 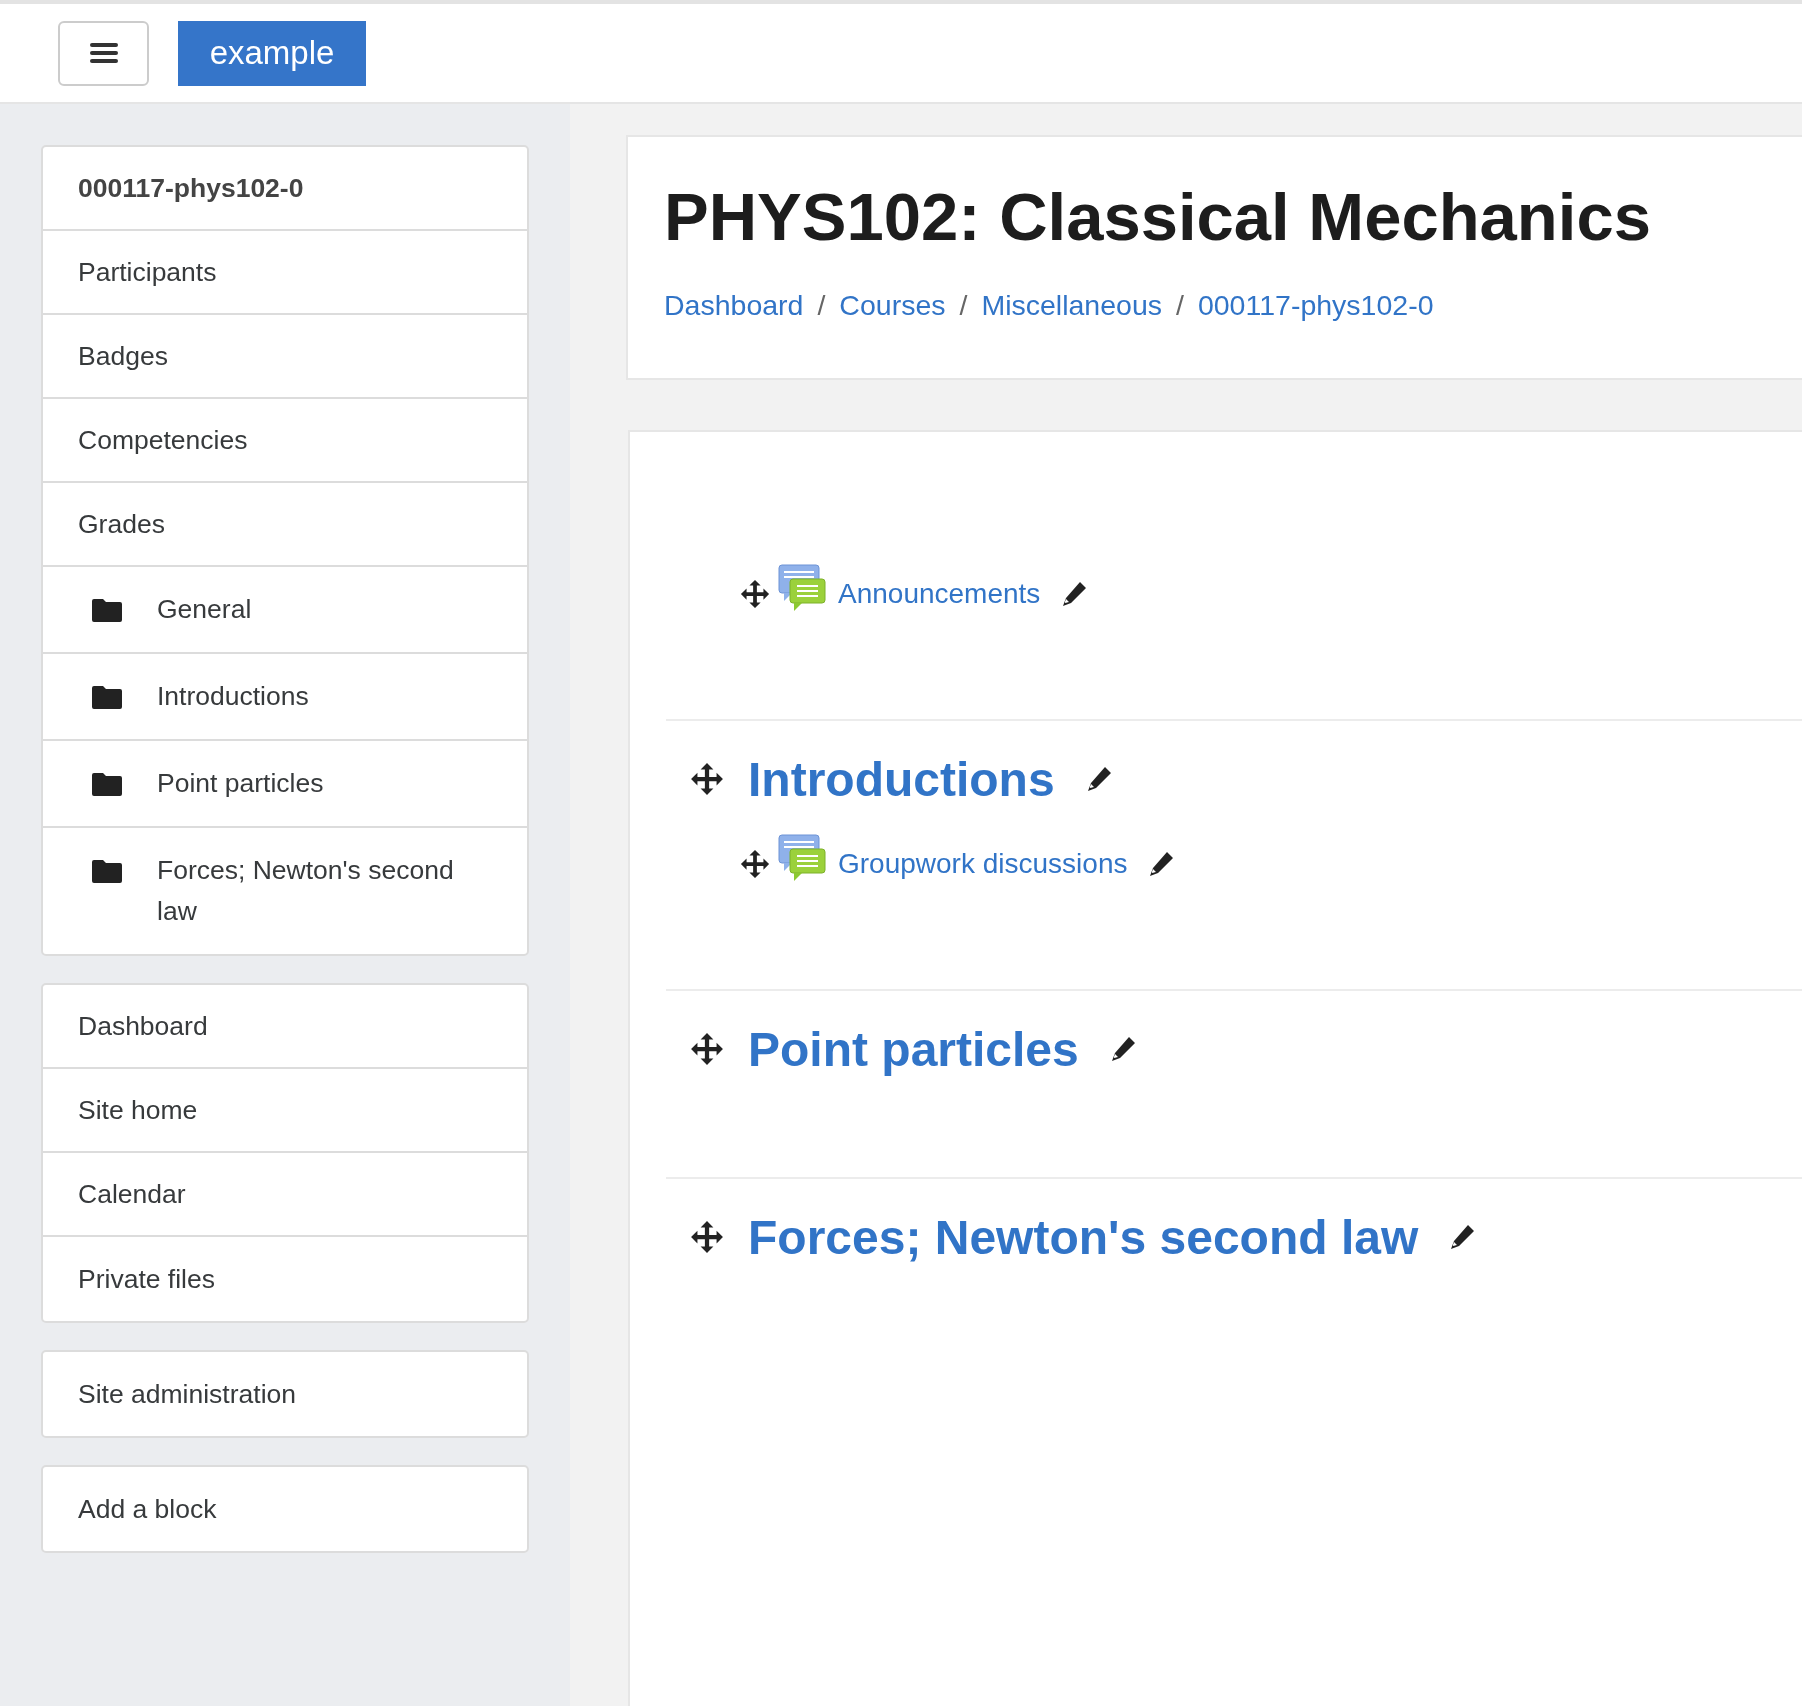 I want to click on section-title-link: Introductions, so click(x=901, y=779).